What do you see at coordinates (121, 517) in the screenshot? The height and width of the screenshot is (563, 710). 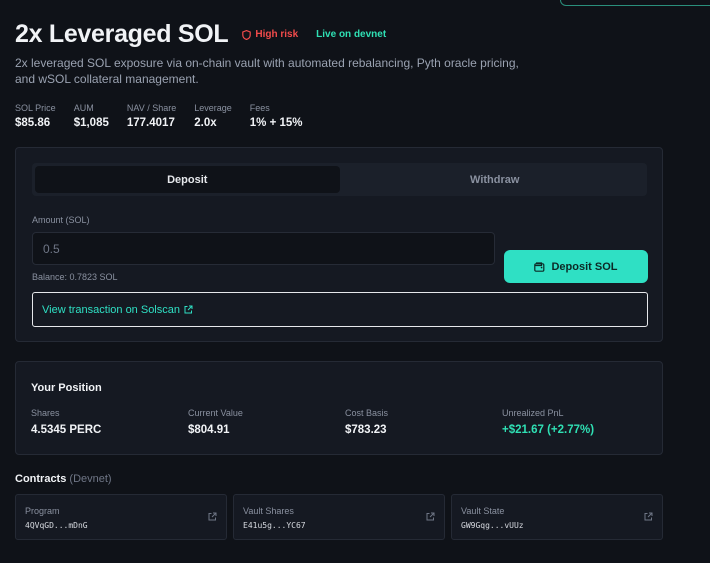 I see `contract-card-program: Program 4QVqGD...mDnG` at bounding box center [121, 517].